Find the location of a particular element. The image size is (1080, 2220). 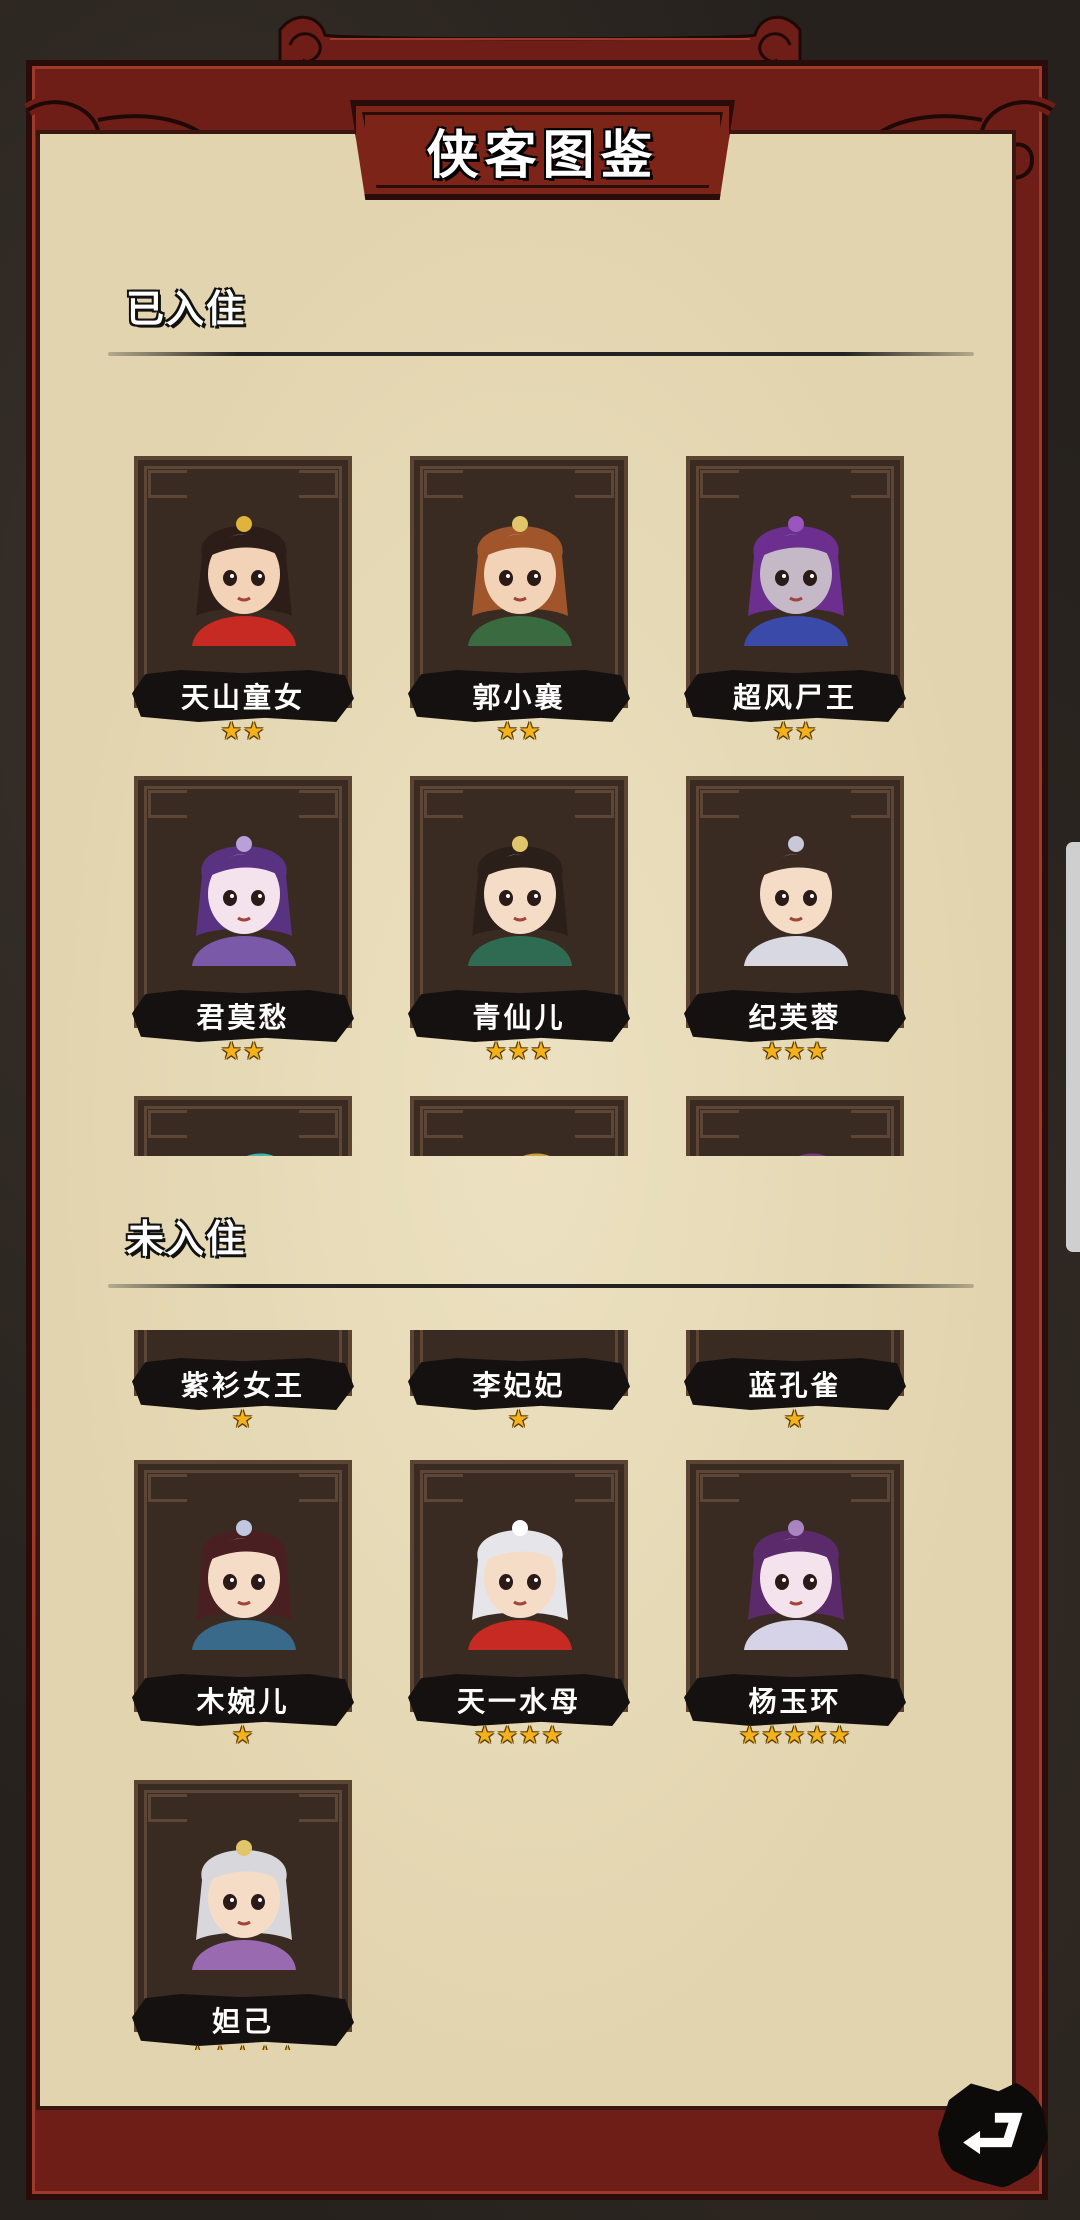

character-name: 蓝孔雀 is located at coordinates (795, 1385).